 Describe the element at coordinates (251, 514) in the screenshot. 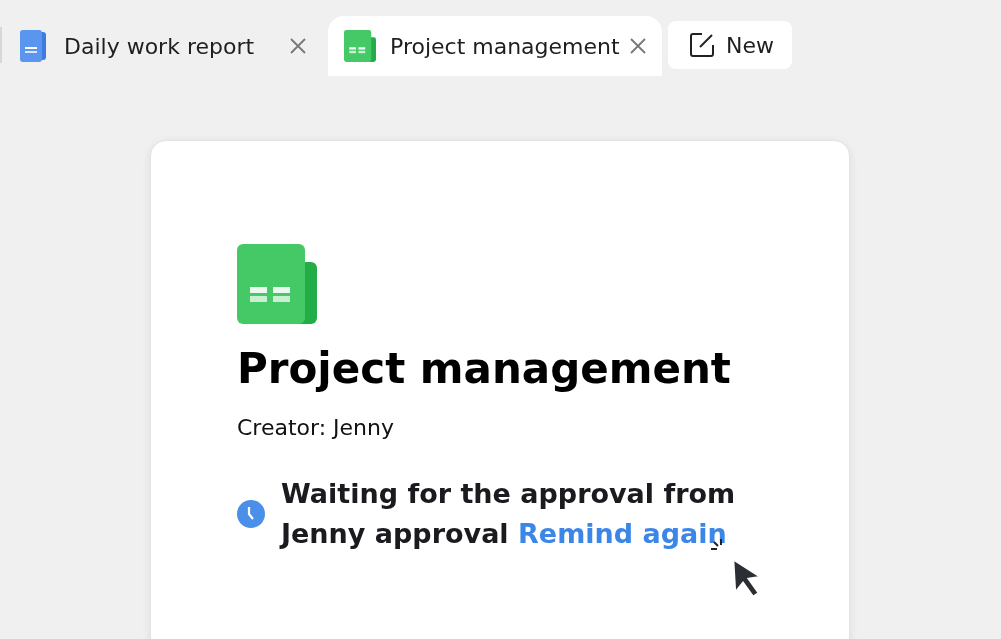

I see `clock-icon` at that location.